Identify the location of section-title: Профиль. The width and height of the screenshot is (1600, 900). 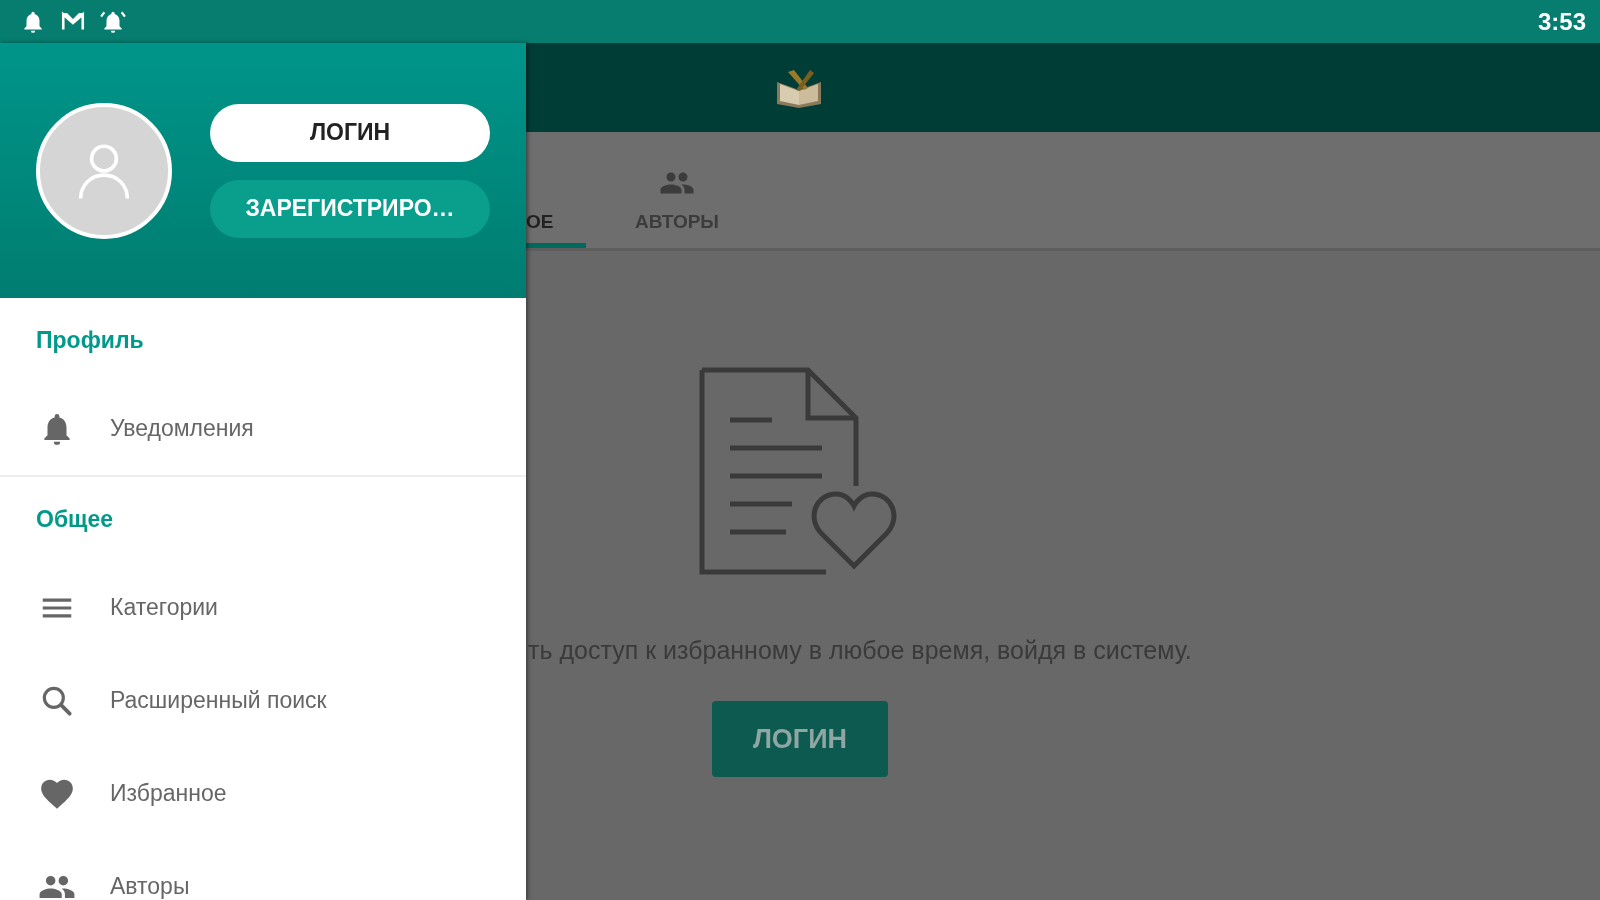
(90, 340).